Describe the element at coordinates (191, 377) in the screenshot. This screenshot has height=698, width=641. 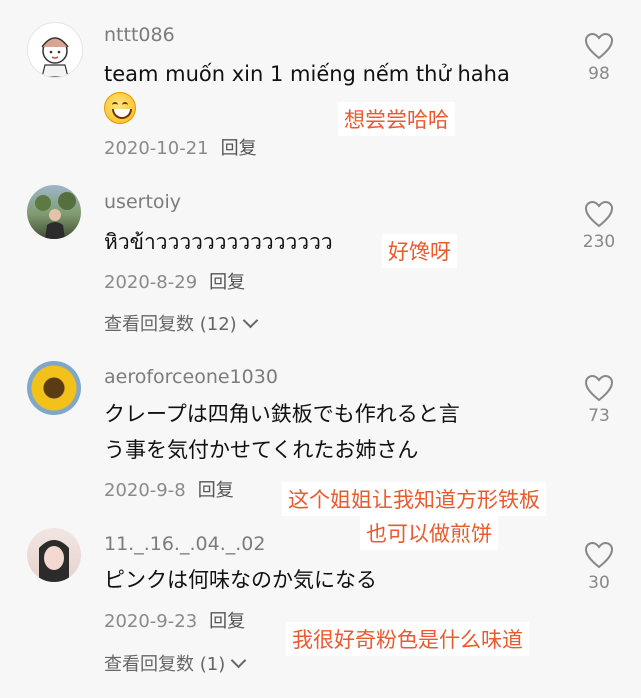
I see `username: aeroforceone1030` at that location.